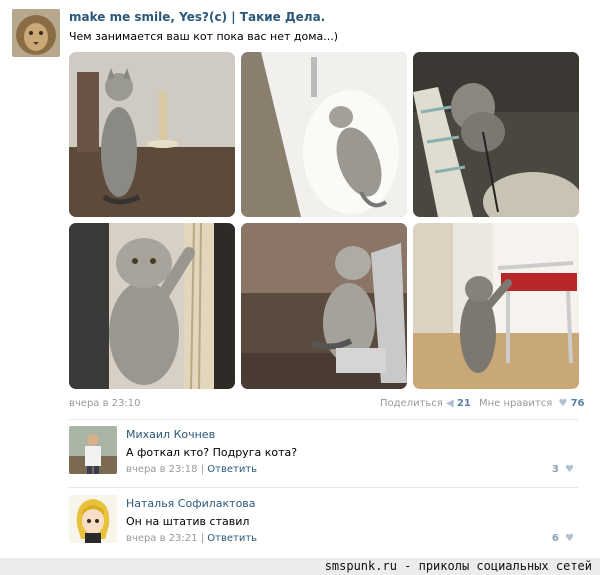 The height and width of the screenshot is (575, 600). I want to click on cat-on-scratching-post-photo, so click(152, 306).